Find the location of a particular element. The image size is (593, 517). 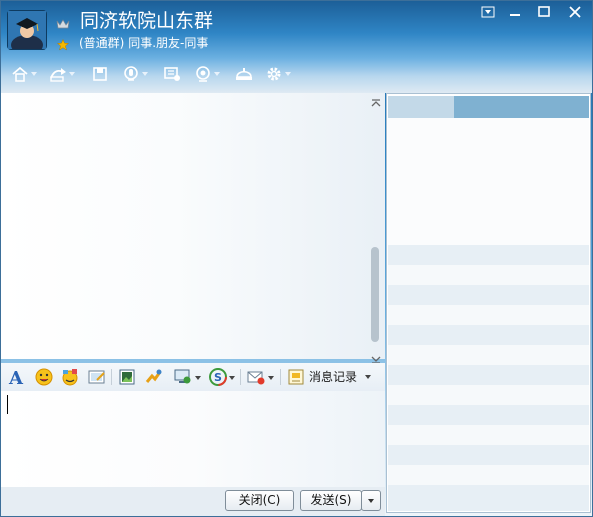

crown-icon is located at coordinates (63, 22).